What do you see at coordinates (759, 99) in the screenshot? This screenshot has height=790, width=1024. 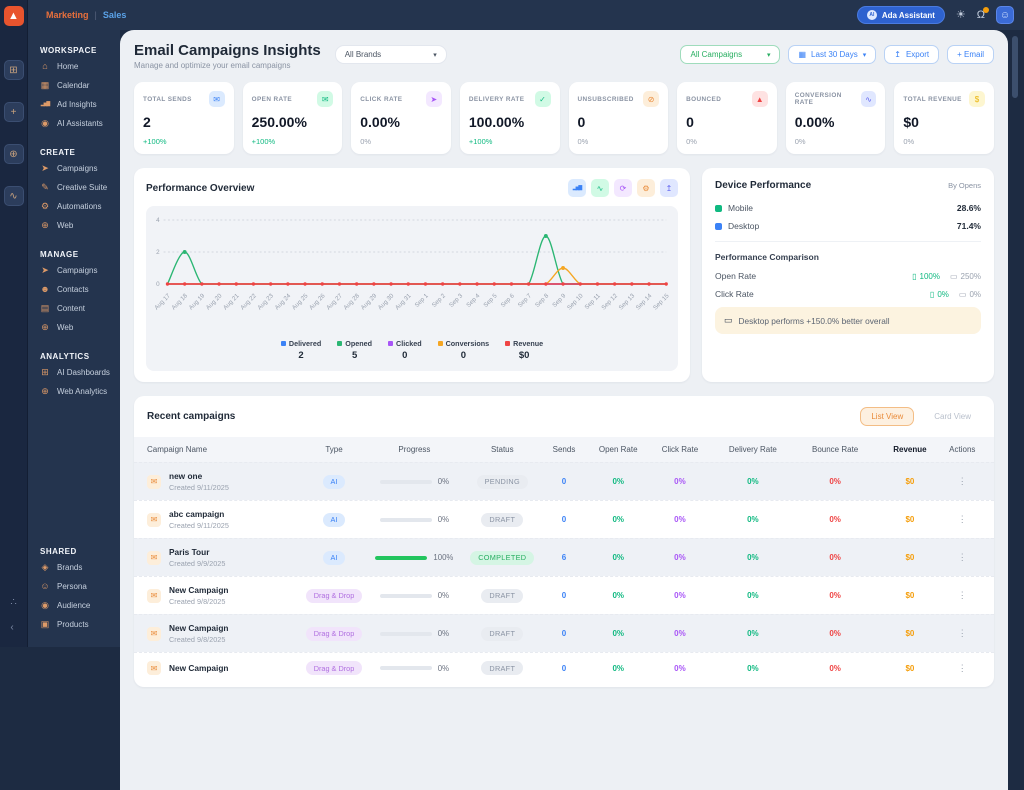 I see `warning-icon: ▲` at bounding box center [759, 99].